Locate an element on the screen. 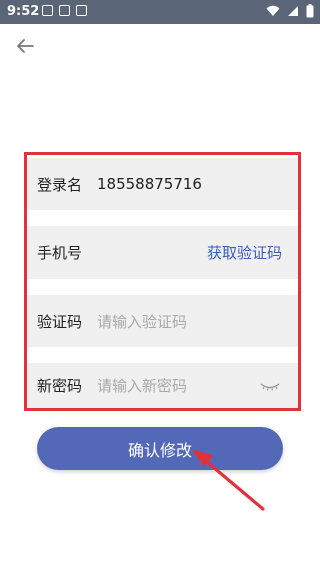 This screenshot has width=320, height=568. image-icon is located at coordinates (64, 10).